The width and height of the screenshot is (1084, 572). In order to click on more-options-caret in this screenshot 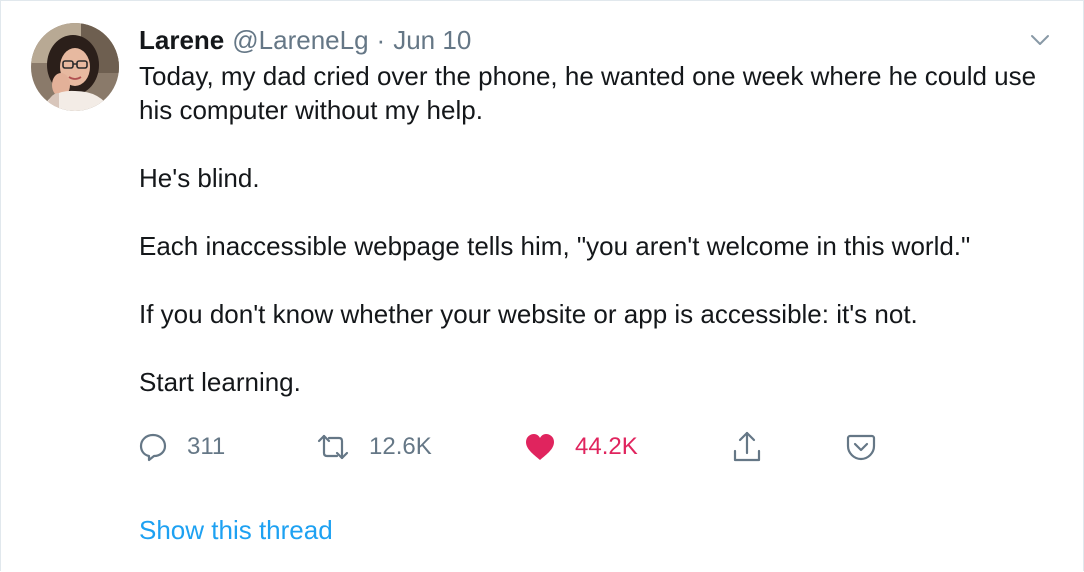, I will do `click(1040, 40)`.